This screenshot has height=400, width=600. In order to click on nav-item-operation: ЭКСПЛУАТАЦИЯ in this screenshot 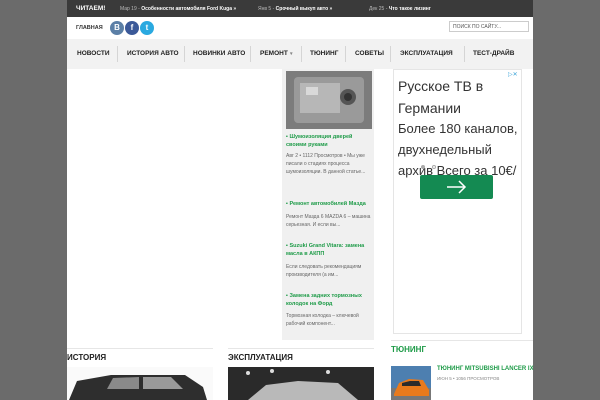, I will do `click(426, 54)`.